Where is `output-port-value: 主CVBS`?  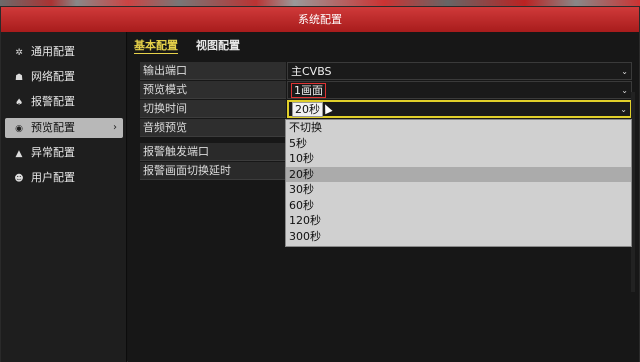
output-port-value: 主CVBS is located at coordinates (311, 71).